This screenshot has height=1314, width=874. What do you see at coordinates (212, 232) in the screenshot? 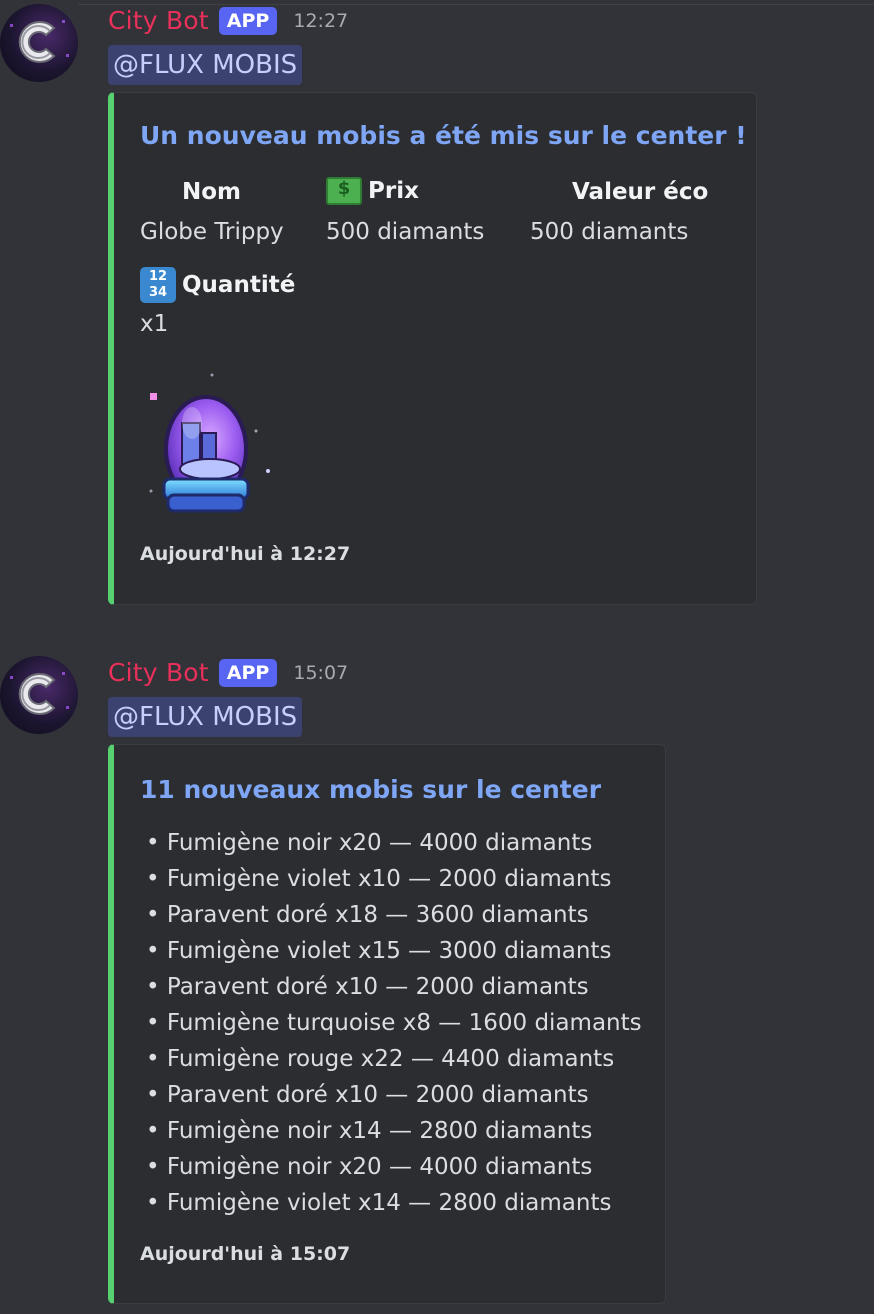
I see `field-value-nom: Globe Trippy` at bounding box center [212, 232].